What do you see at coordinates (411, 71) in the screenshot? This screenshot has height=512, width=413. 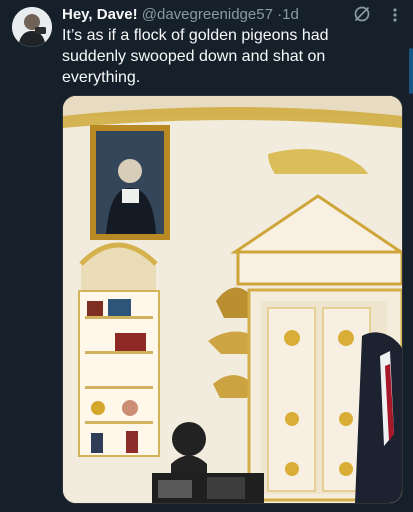 I see `scrollbar` at bounding box center [411, 71].